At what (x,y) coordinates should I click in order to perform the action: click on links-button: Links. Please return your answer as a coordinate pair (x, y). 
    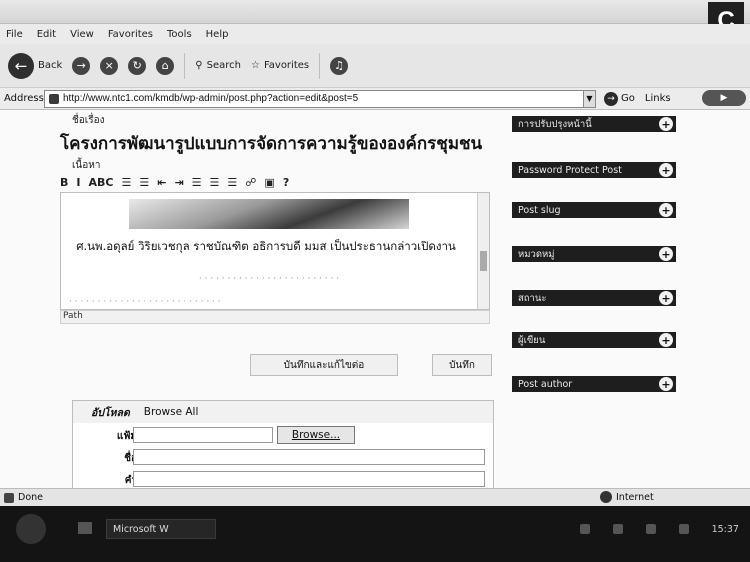
    Looking at the image, I should click on (658, 98).